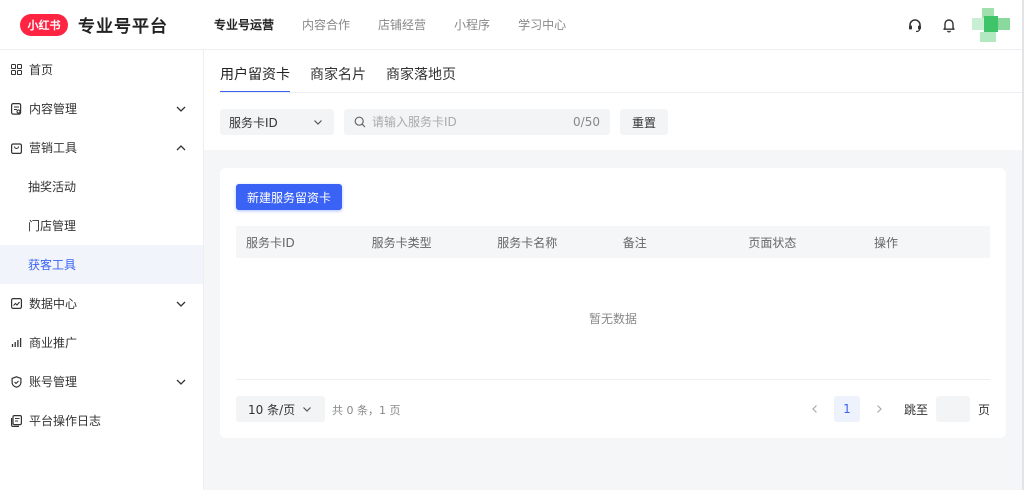  Describe the element at coordinates (772, 242) in the screenshot. I see `column-header-page-status: 页面状态` at that location.